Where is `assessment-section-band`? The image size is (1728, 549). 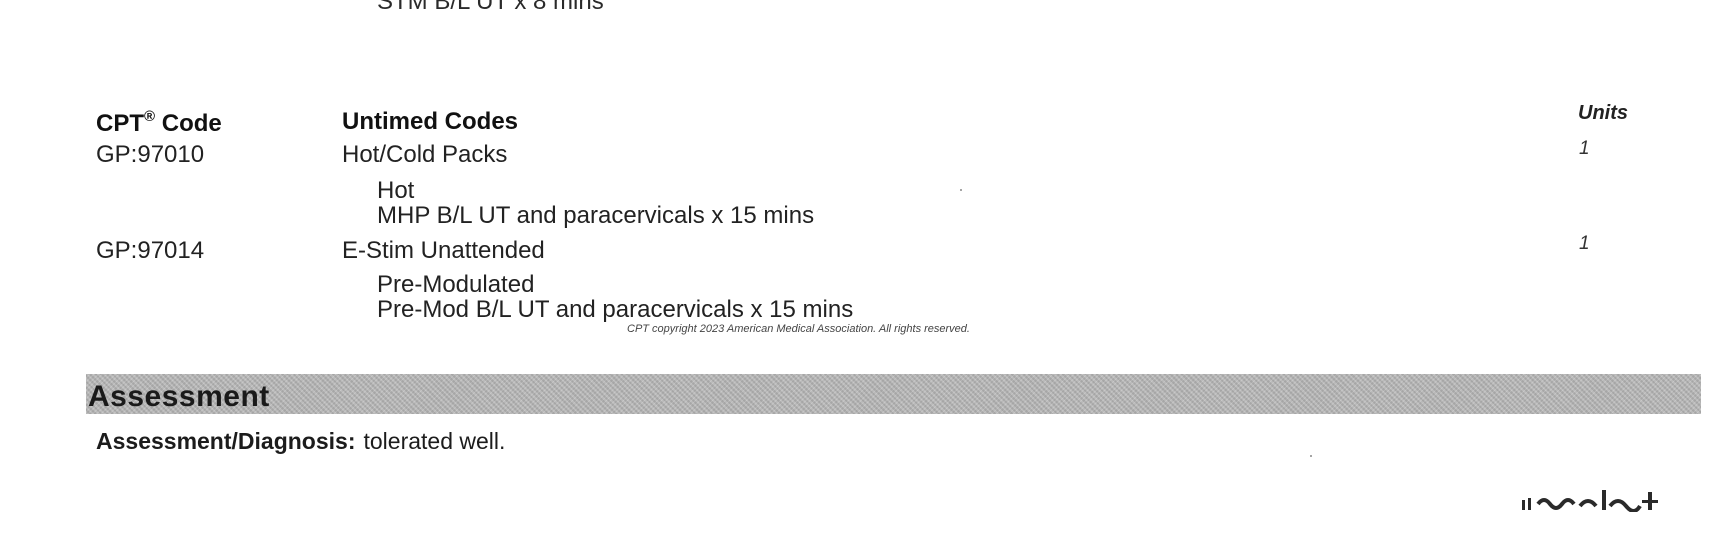 assessment-section-band is located at coordinates (893, 394).